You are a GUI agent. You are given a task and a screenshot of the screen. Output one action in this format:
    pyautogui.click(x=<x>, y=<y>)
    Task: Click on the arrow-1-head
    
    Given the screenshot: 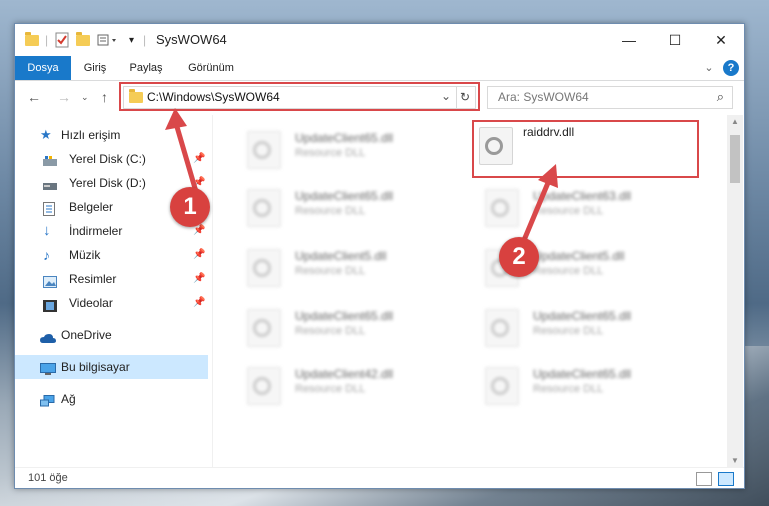 What is the action you would take?
    pyautogui.click(x=176, y=119)
    